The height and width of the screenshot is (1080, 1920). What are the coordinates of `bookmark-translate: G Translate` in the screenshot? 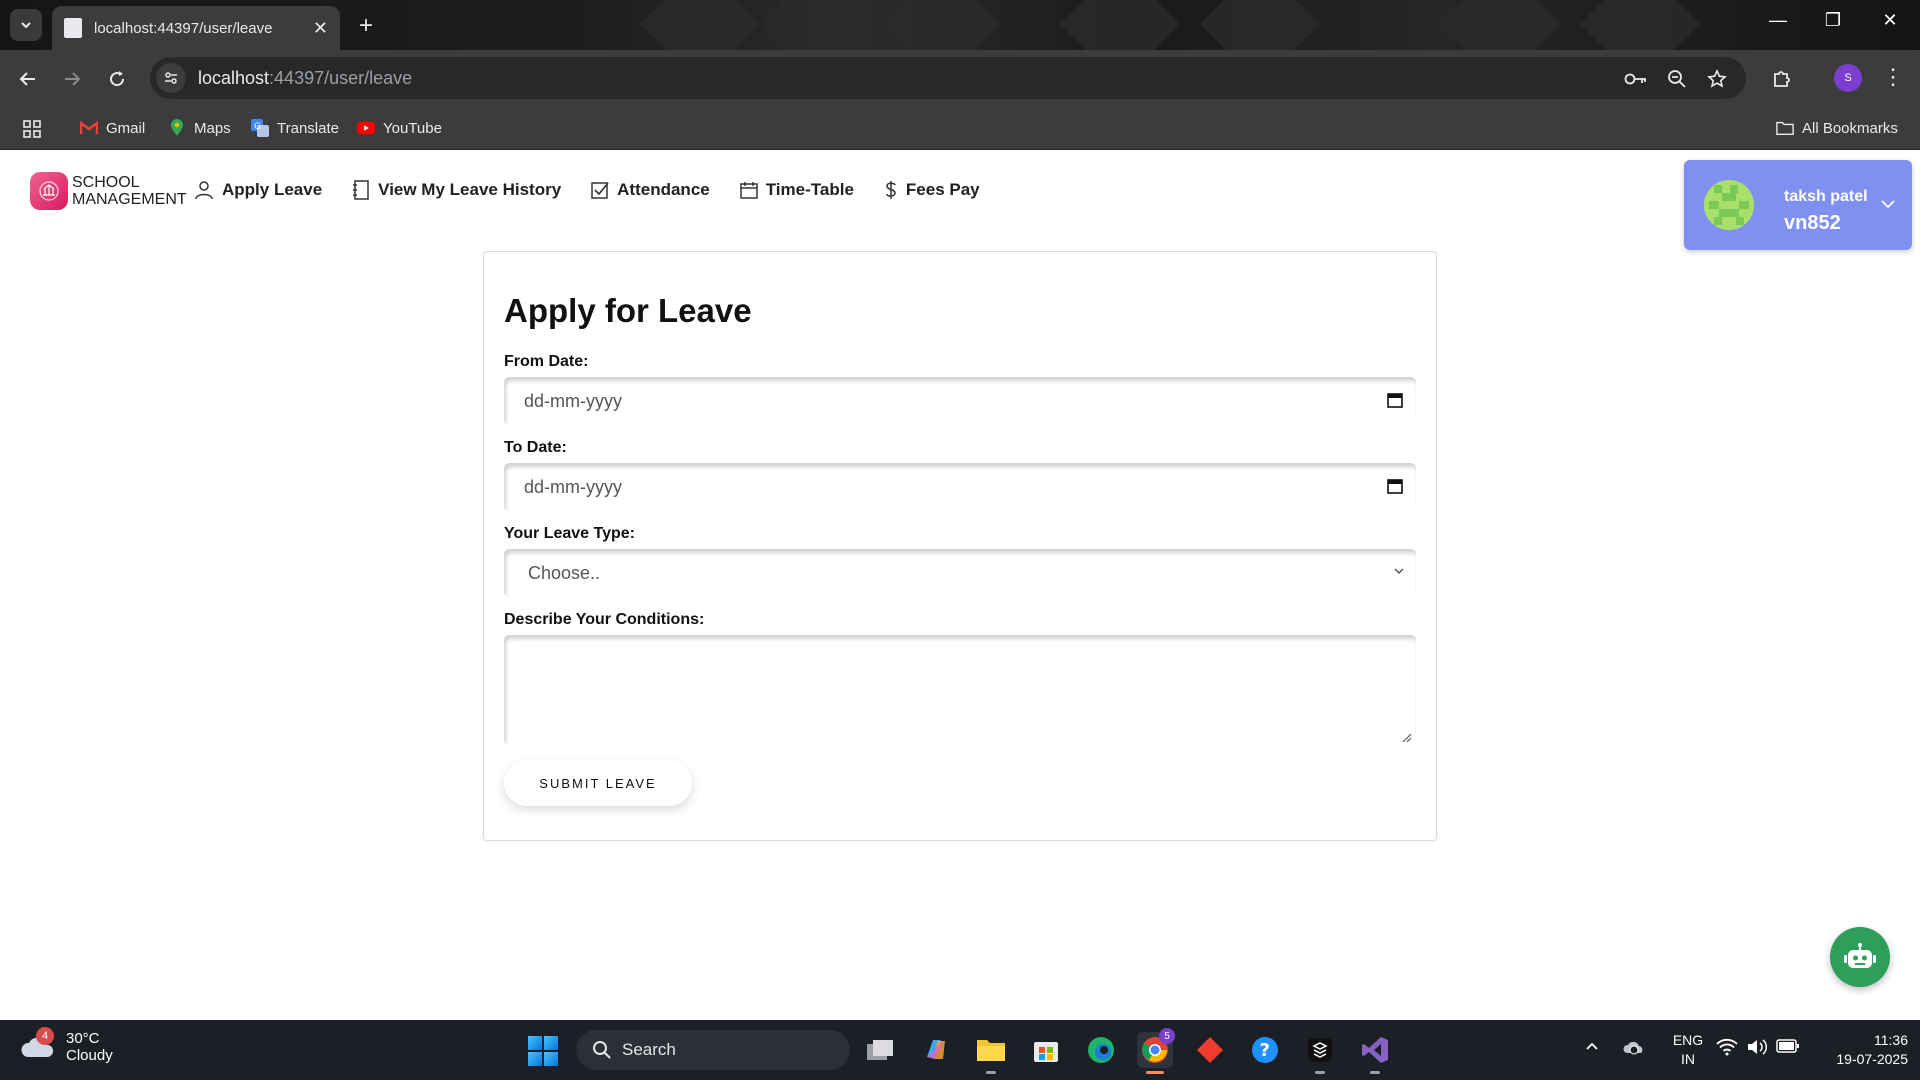 It's located at (295, 128).